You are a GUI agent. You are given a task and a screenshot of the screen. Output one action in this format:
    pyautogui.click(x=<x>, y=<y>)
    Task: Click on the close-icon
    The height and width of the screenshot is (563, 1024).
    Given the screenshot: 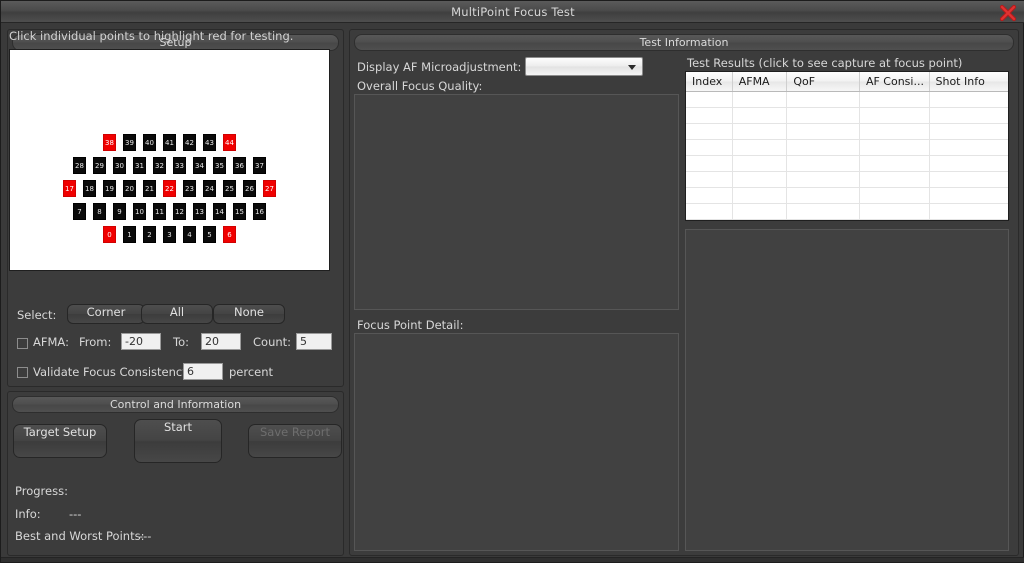 What is the action you would take?
    pyautogui.click(x=1008, y=13)
    